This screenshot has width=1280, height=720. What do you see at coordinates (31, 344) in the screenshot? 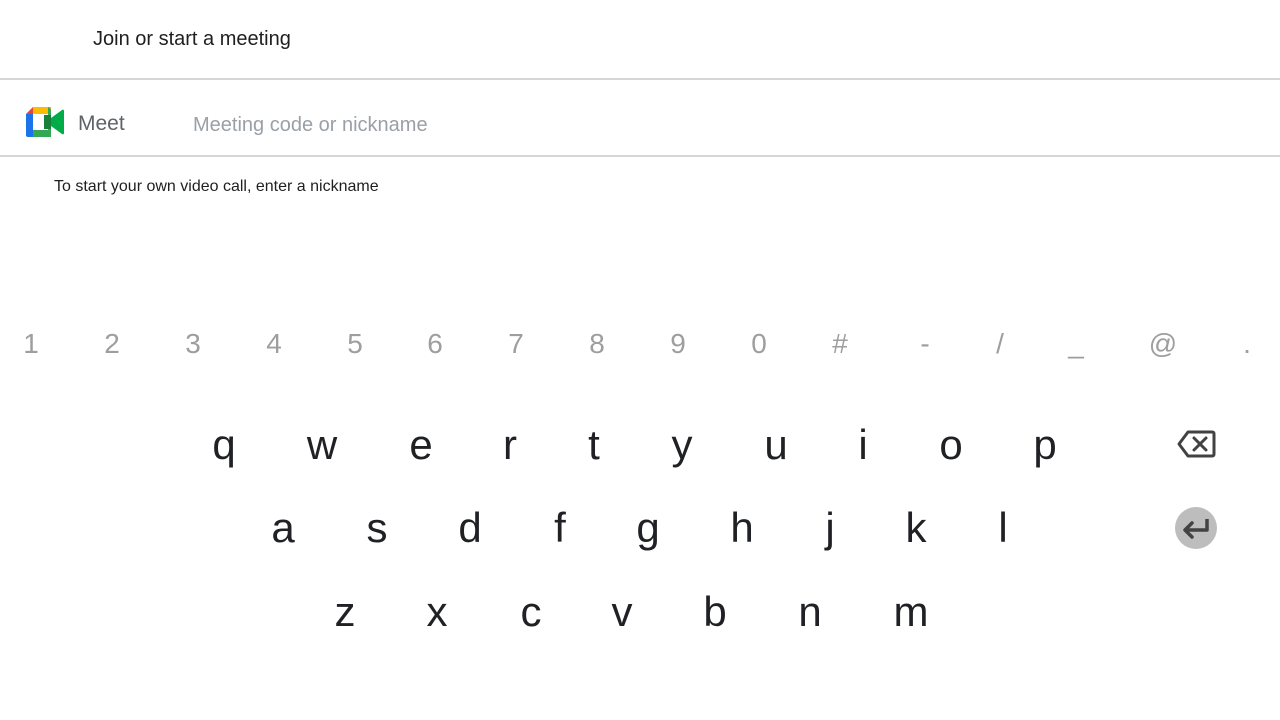
I see `key-1: 1` at bounding box center [31, 344].